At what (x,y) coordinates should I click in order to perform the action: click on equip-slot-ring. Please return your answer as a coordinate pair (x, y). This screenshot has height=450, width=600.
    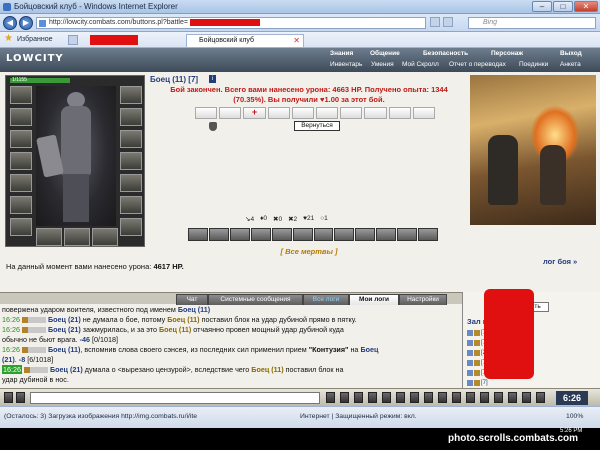
    Looking at the image, I should click on (21, 205).